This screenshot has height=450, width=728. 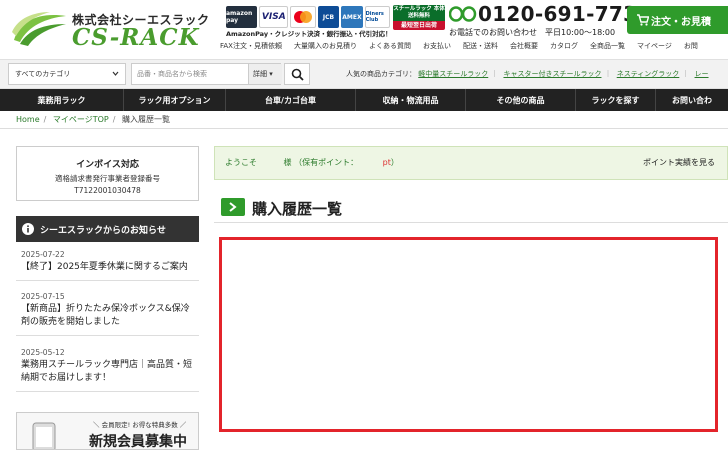 I want to click on popular-link-light-rack: 軽中量スチールラック, so click(x=453, y=74).